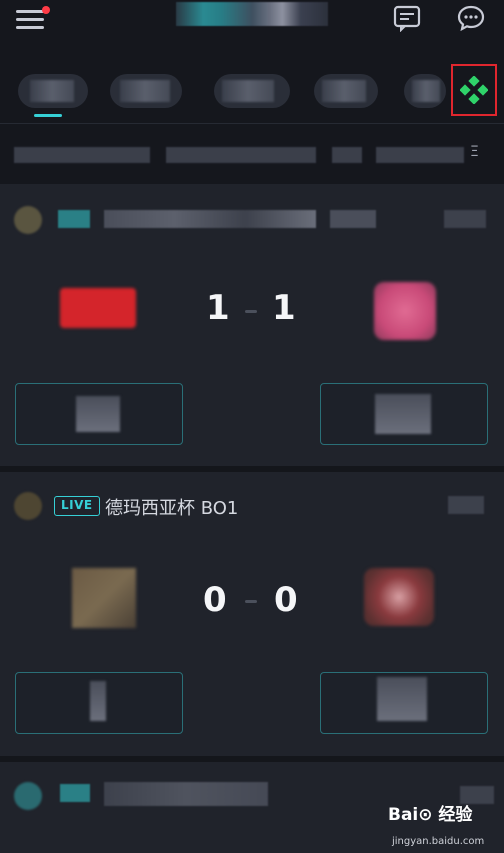 The width and height of the screenshot is (504, 853). What do you see at coordinates (407, 18) in the screenshot?
I see `message-icon` at bounding box center [407, 18].